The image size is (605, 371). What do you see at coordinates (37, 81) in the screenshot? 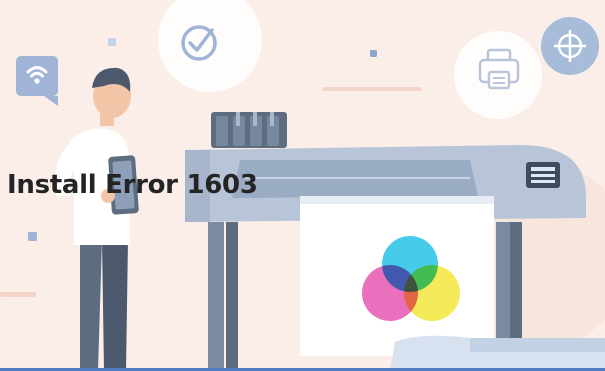
I see `wifi-icon` at bounding box center [37, 81].